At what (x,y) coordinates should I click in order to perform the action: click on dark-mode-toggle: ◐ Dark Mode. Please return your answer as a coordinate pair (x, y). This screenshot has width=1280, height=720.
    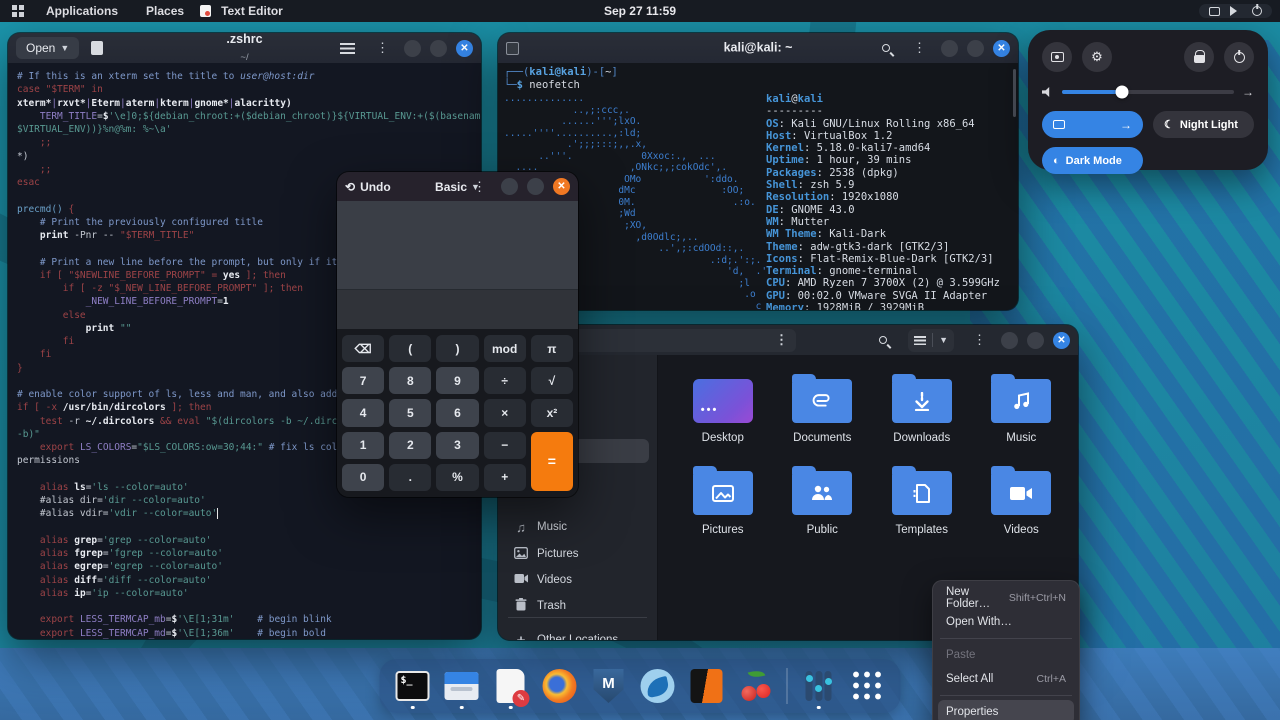
    Looking at the image, I should click on (1092, 160).